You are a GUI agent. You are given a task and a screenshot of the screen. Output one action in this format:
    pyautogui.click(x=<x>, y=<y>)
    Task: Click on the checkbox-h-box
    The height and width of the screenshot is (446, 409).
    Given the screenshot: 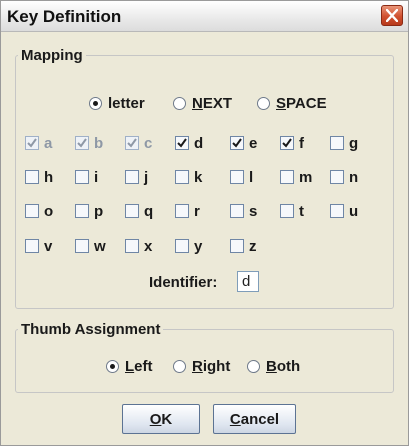 What is the action you would take?
    pyautogui.click(x=32, y=177)
    